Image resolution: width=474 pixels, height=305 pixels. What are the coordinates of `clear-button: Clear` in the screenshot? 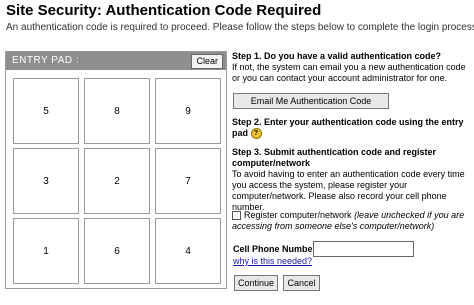 It's located at (207, 61).